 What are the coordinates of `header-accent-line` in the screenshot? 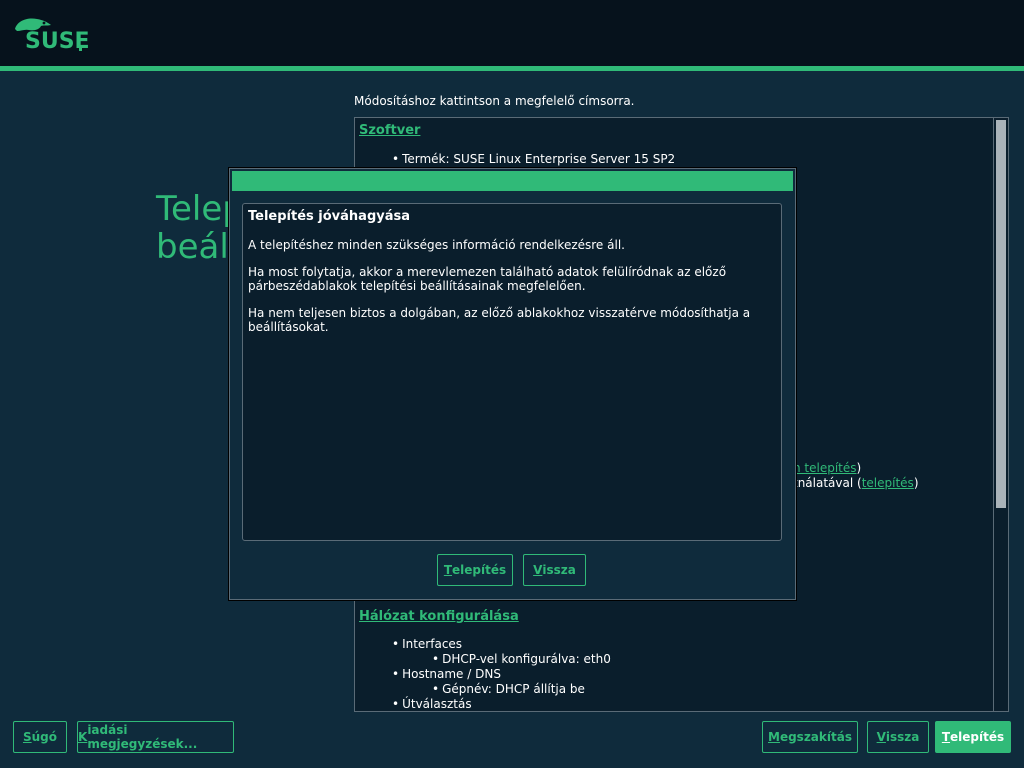 It's located at (512, 68).